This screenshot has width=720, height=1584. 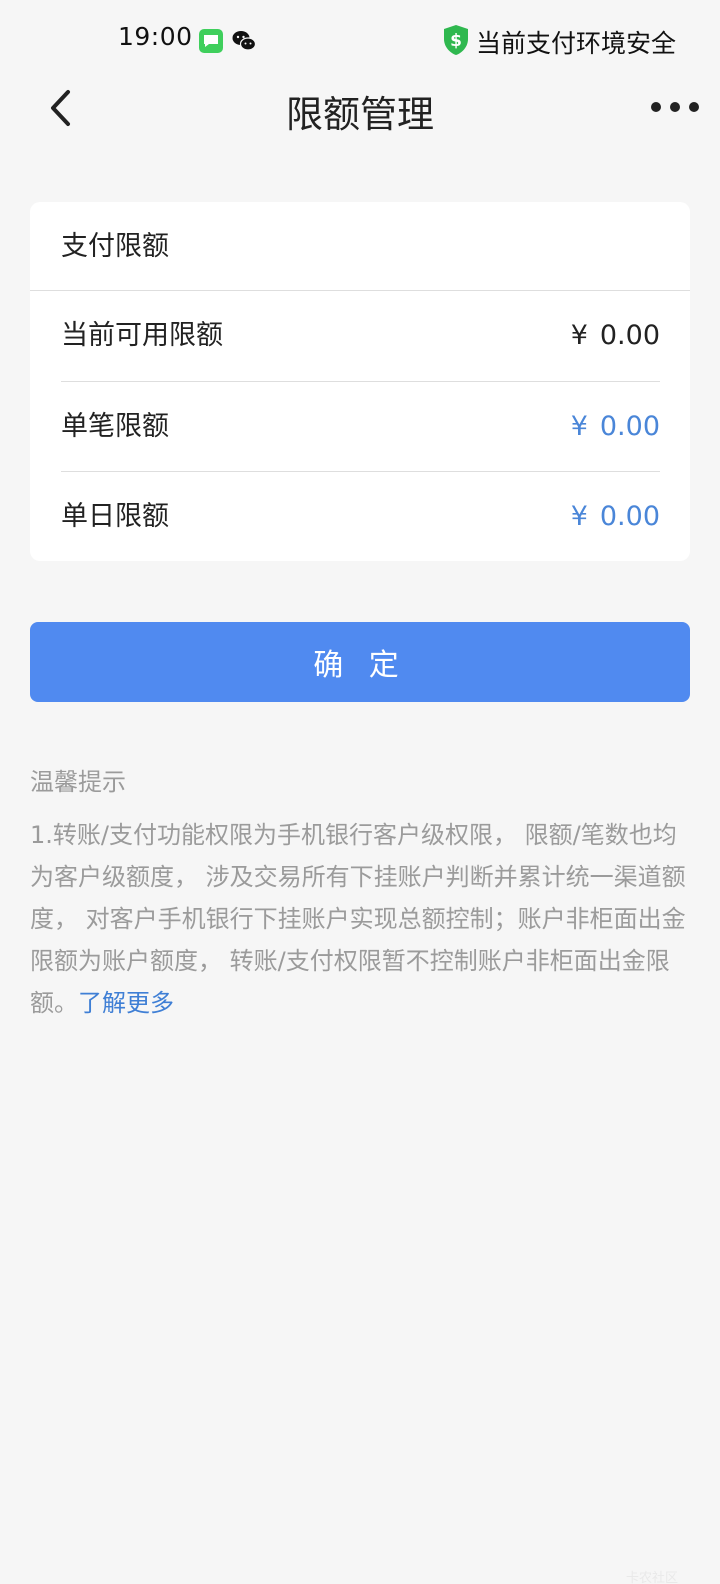 I want to click on shield-dollar-icon: $, so click(x=456, y=40).